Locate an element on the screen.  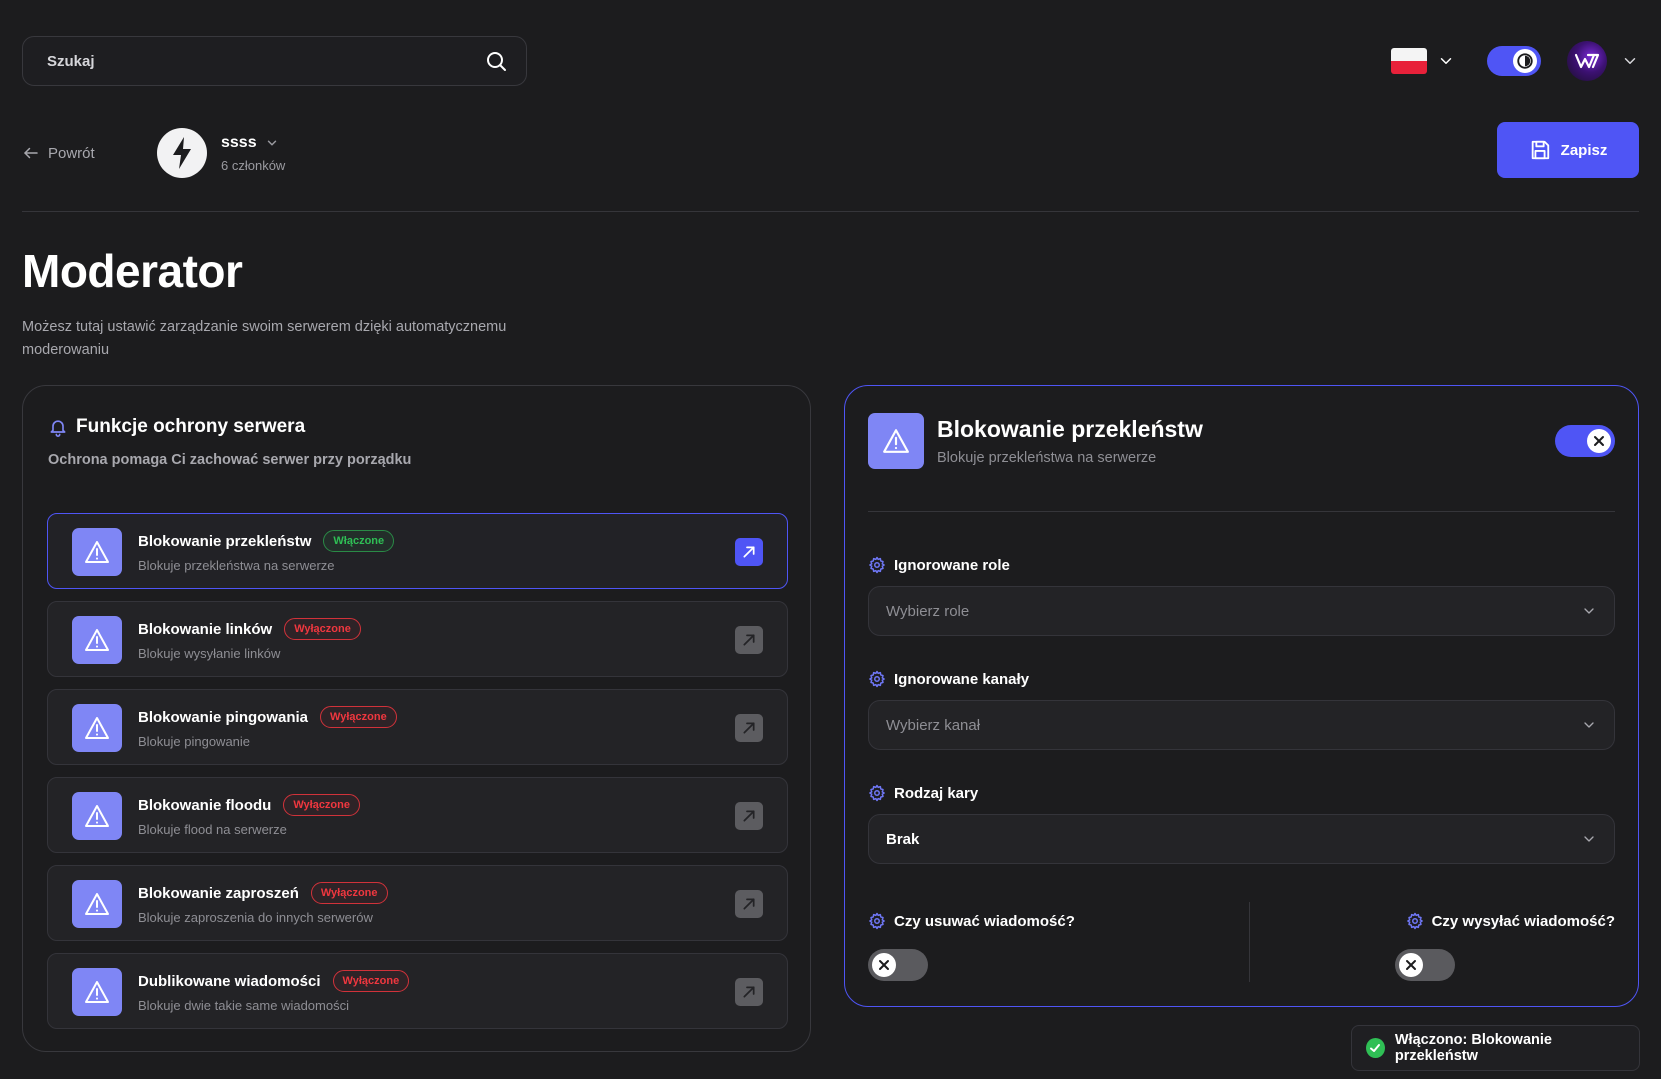
feature-name: Blokowanie pingowania is located at coordinates (223, 717).